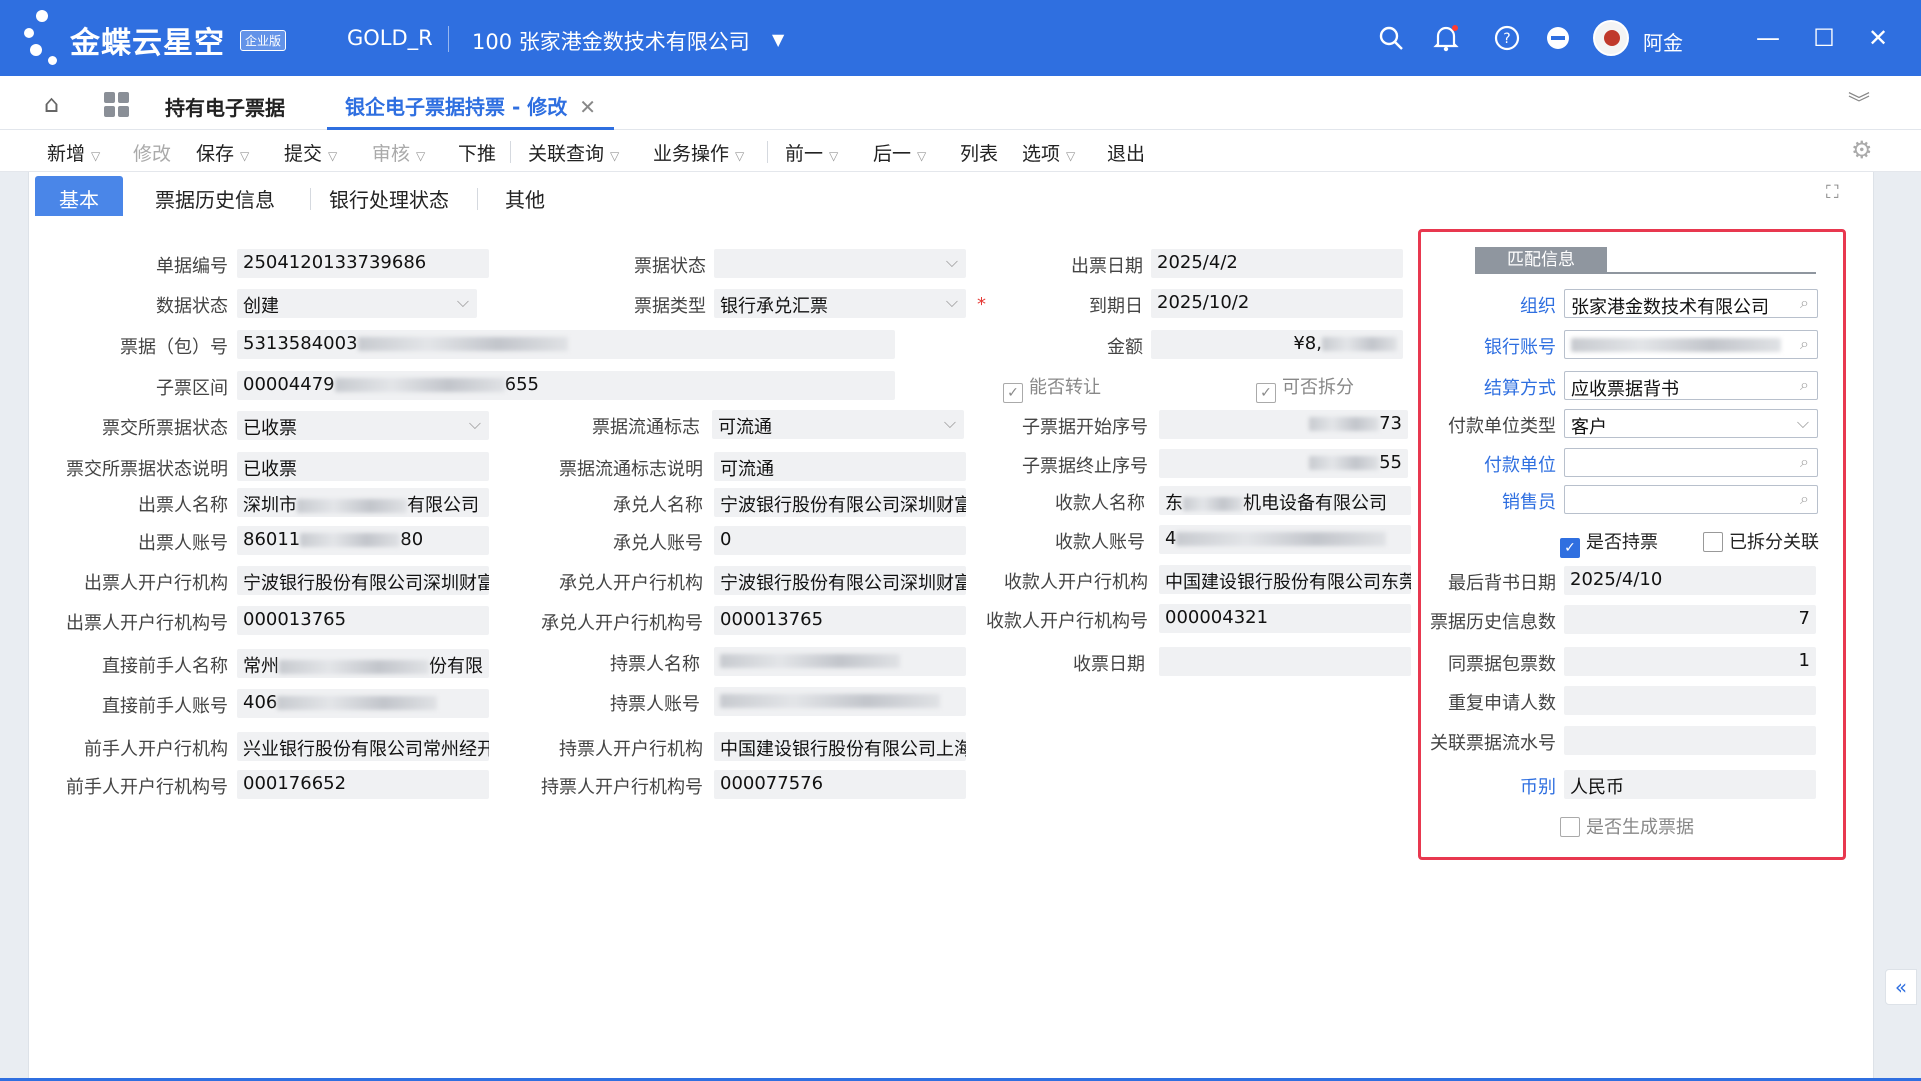  Describe the element at coordinates (456, 107) in the screenshot. I see `tab-bill-edit-label: 银企电子票据持票 - 修改` at that location.